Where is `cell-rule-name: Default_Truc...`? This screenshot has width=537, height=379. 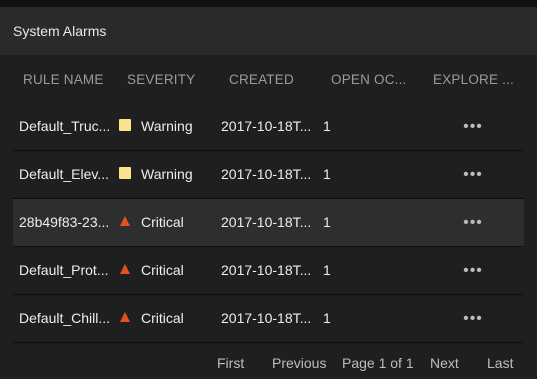 cell-rule-name: Default_Truc... is located at coordinates (65, 126).